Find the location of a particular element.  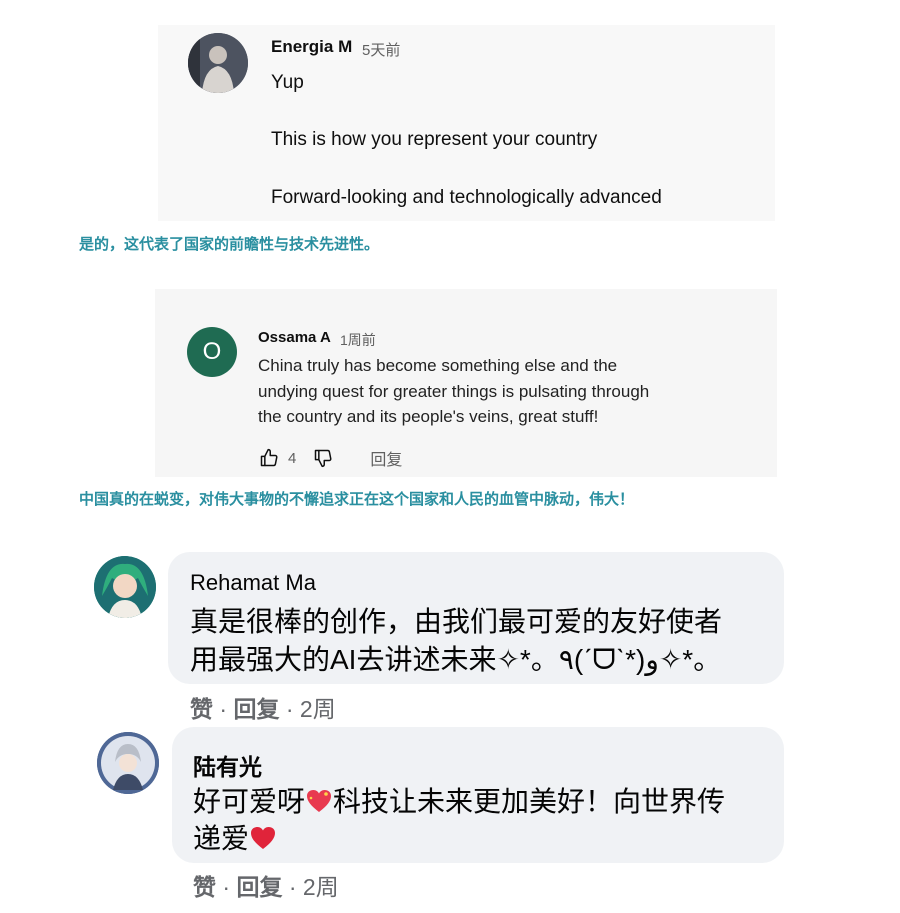

comment-actions: 4 回复 is located at coordinates (330, 458).